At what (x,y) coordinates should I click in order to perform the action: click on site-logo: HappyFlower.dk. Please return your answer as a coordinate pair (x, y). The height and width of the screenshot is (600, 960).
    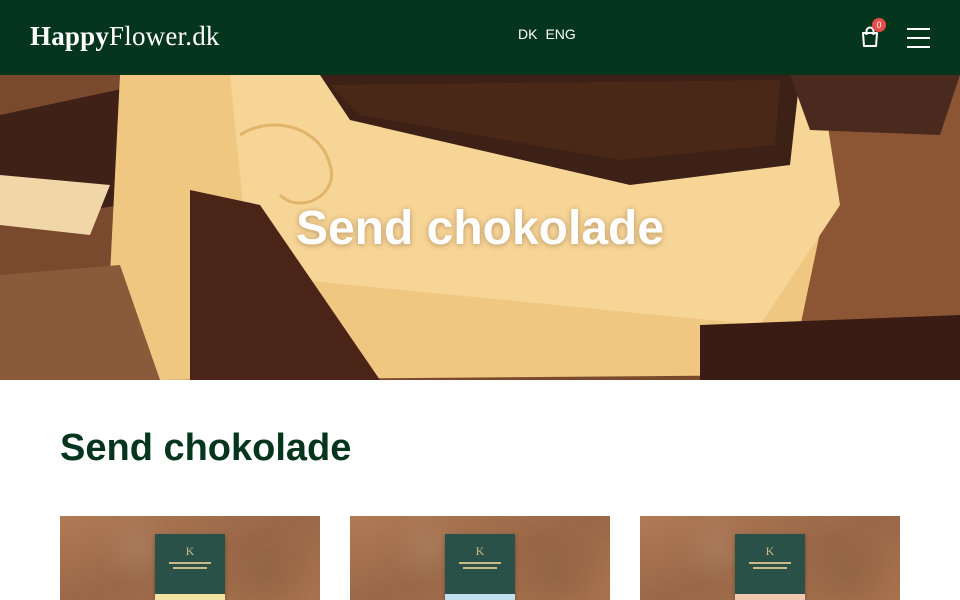
    Looking at the image, I should click on (125, 36).